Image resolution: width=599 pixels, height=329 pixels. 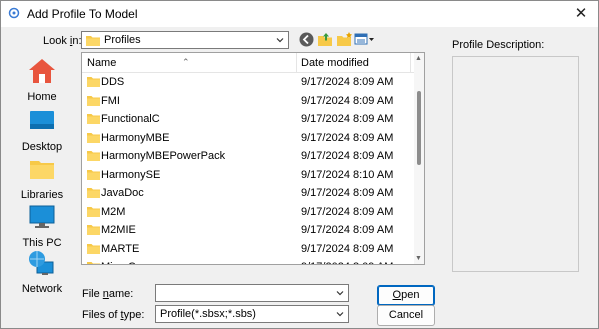 What do you see at coordinates (122, 193) in the screenshot?
I see `file-name: JavaDoc` at bounding box center [122, 193].